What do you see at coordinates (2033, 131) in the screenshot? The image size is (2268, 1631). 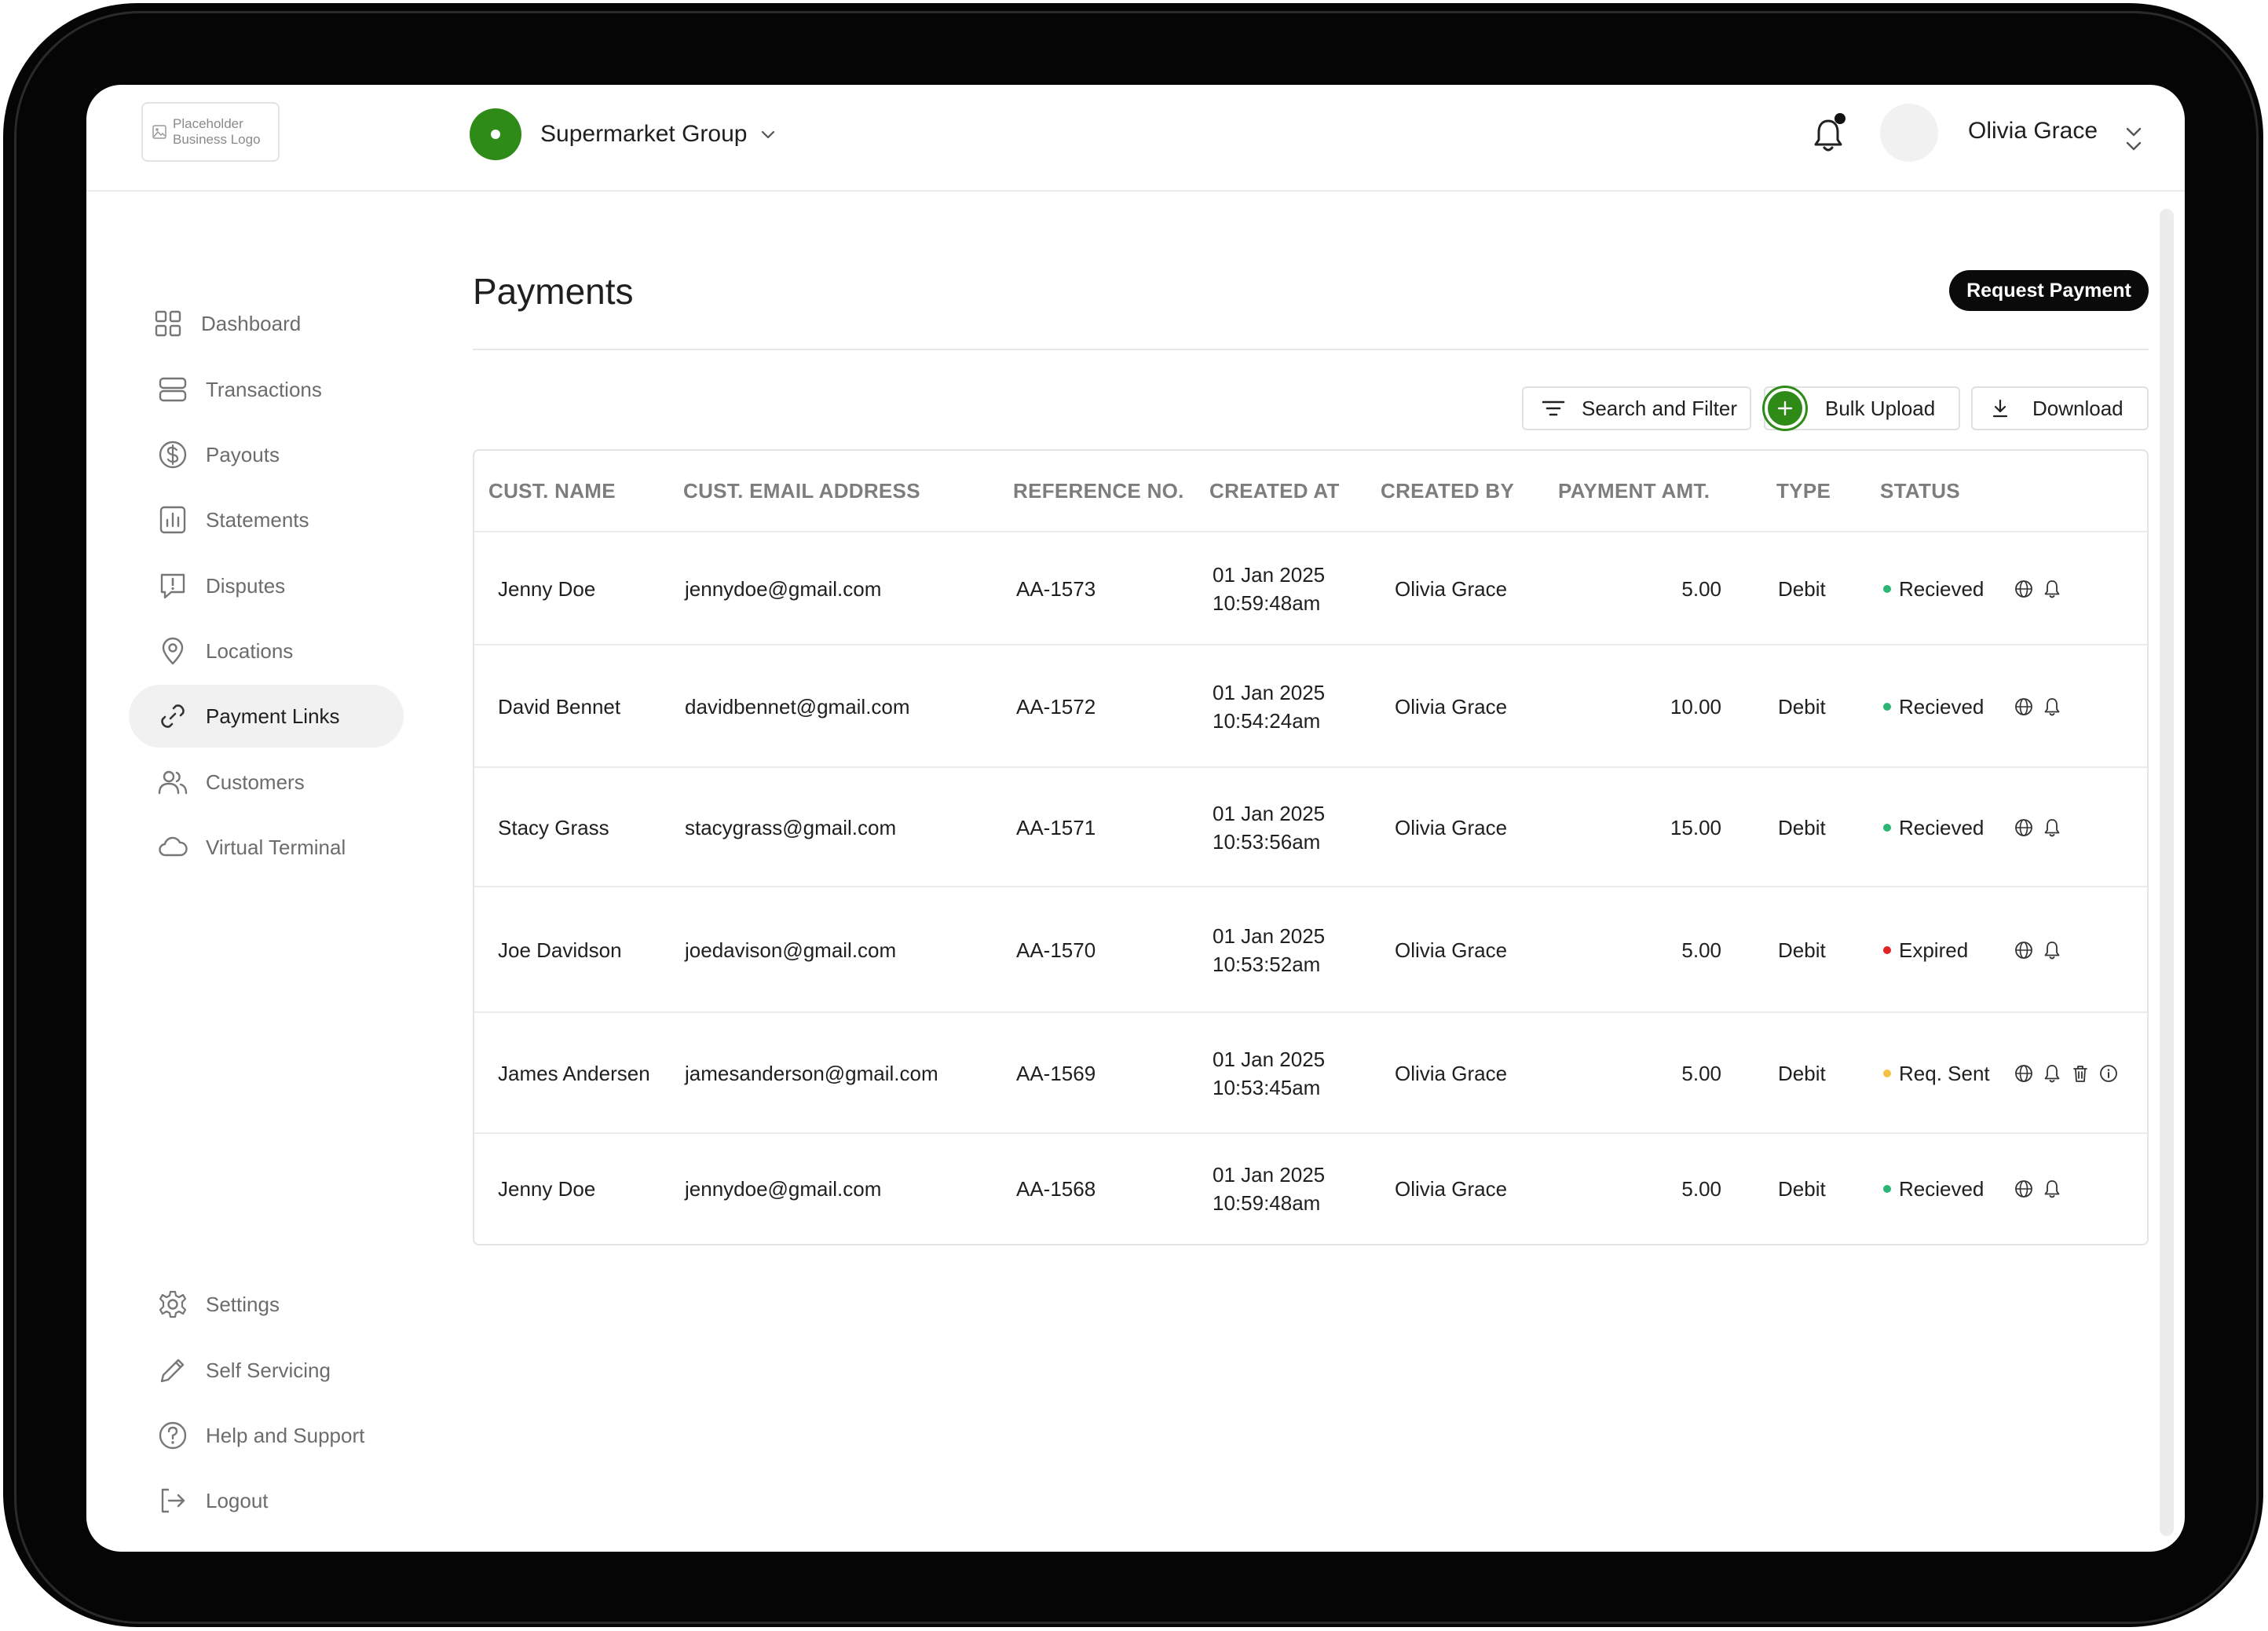 I see `user-name: Olivia Grace` at bounding box center [2033, 131].